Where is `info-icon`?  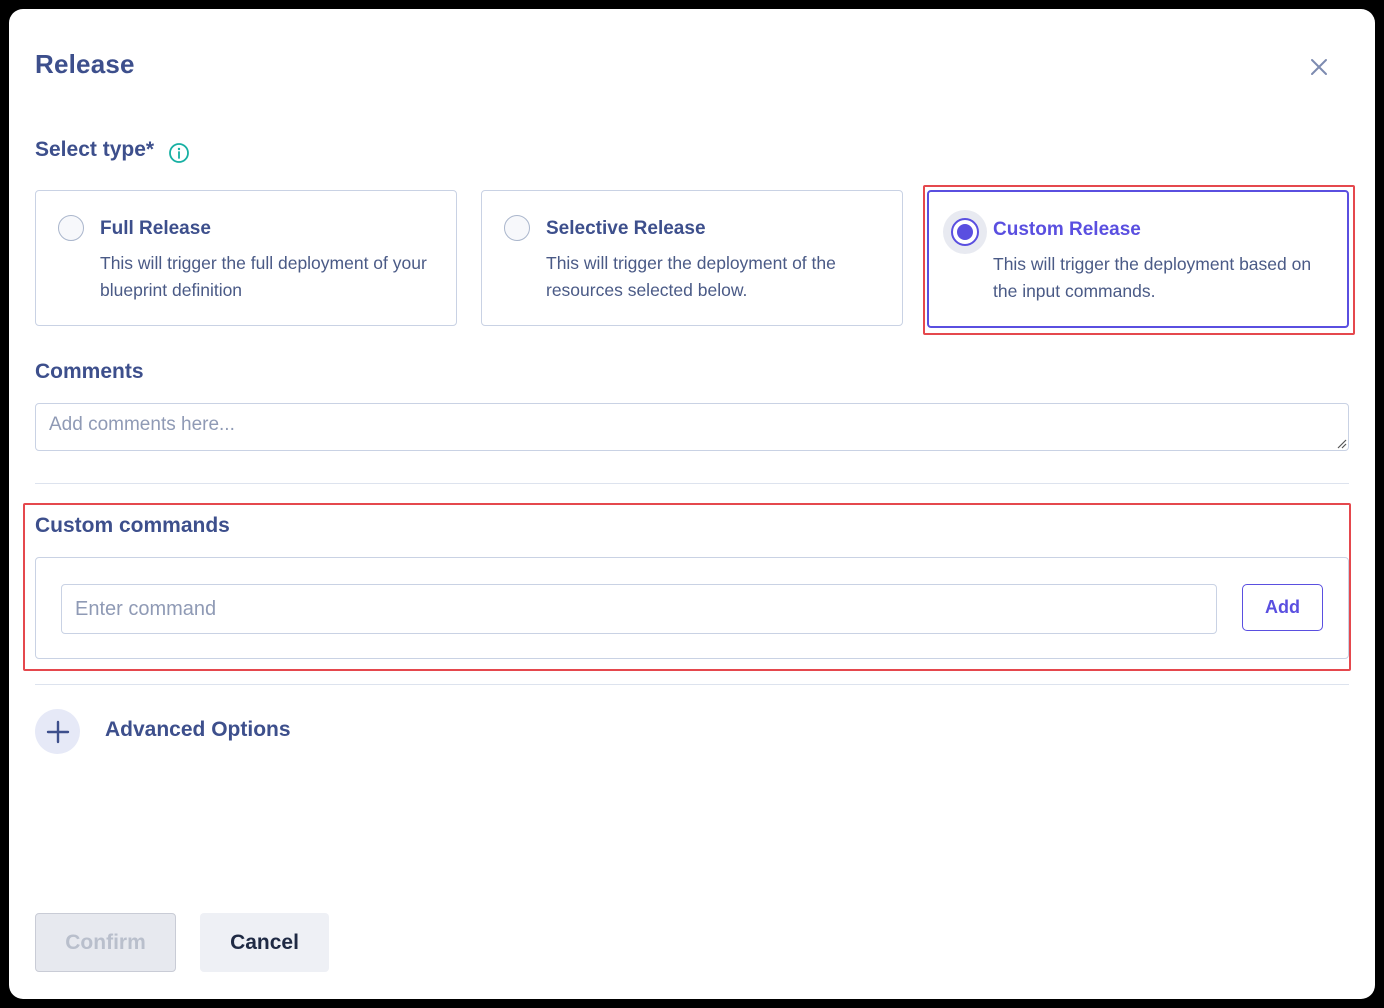 info-icon is located at coordinates (179, 153).